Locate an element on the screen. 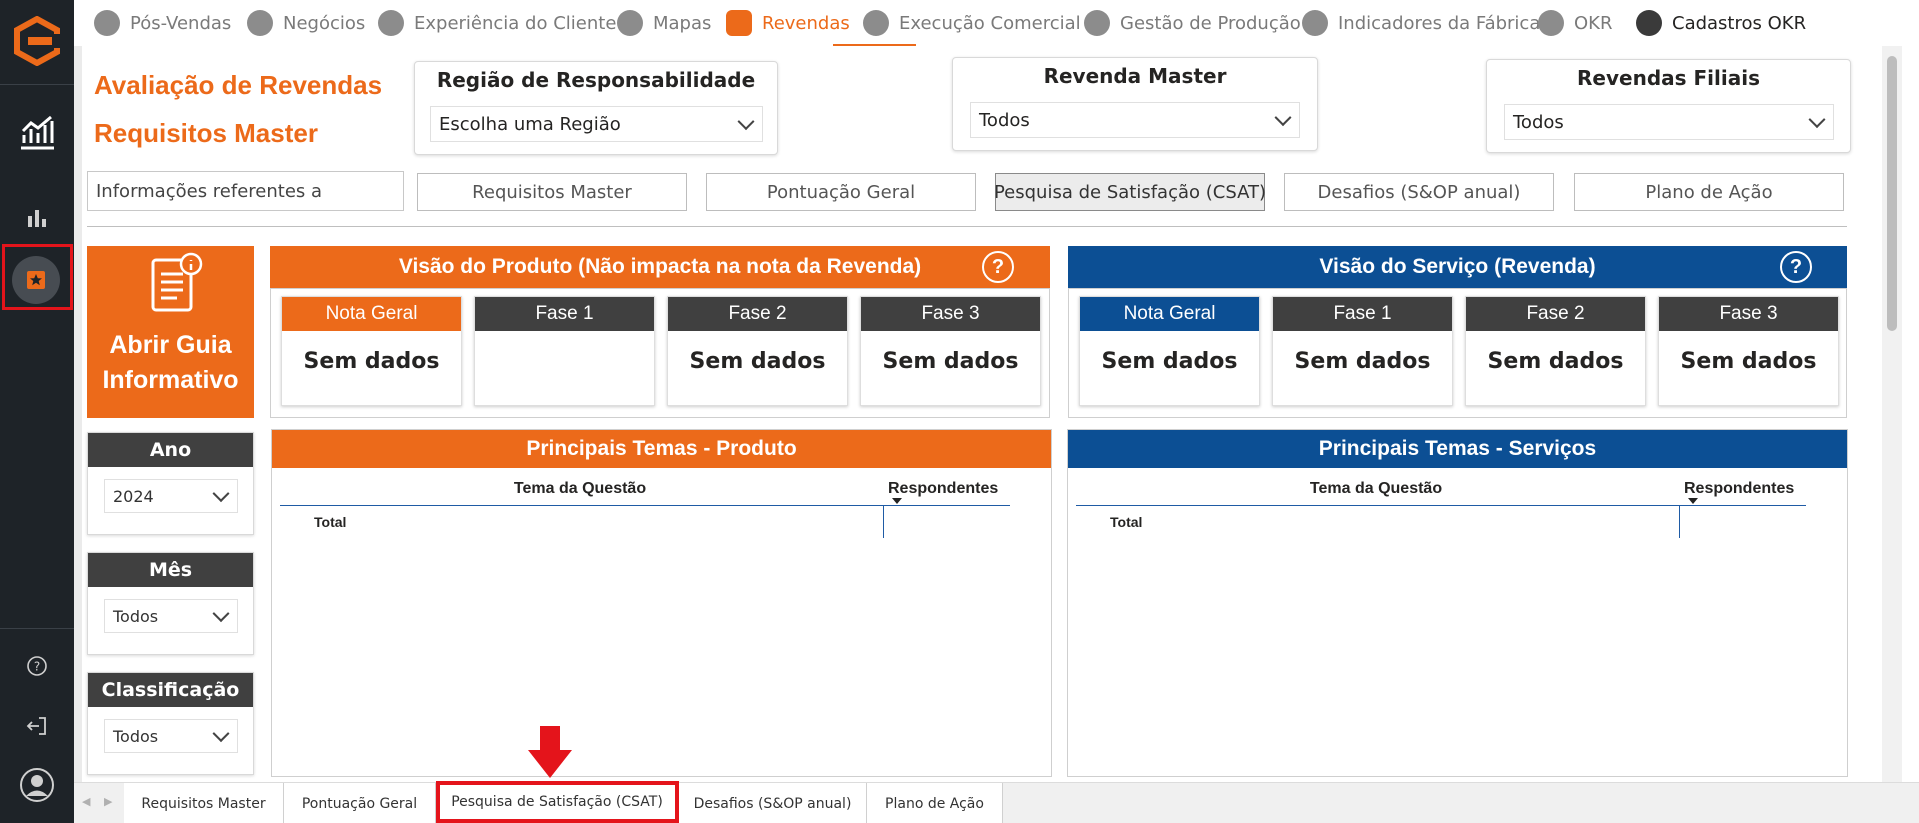 The width and height of the screenshot is (1919, 823). revendas-filiais-slicer: Revendas Filiais Todos is located at coordinates (1668, 106).